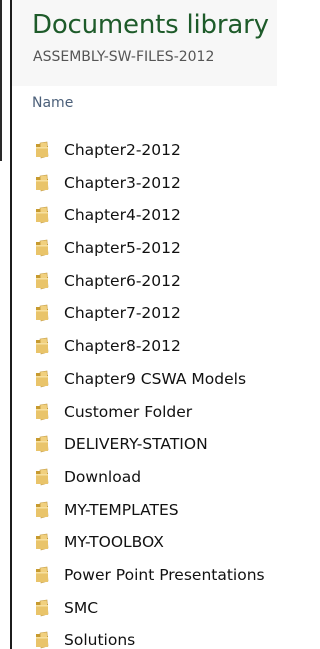  Describe the element at coordinates (52, 103) in the screenshot. I see `column-header-name: Name` at that location.